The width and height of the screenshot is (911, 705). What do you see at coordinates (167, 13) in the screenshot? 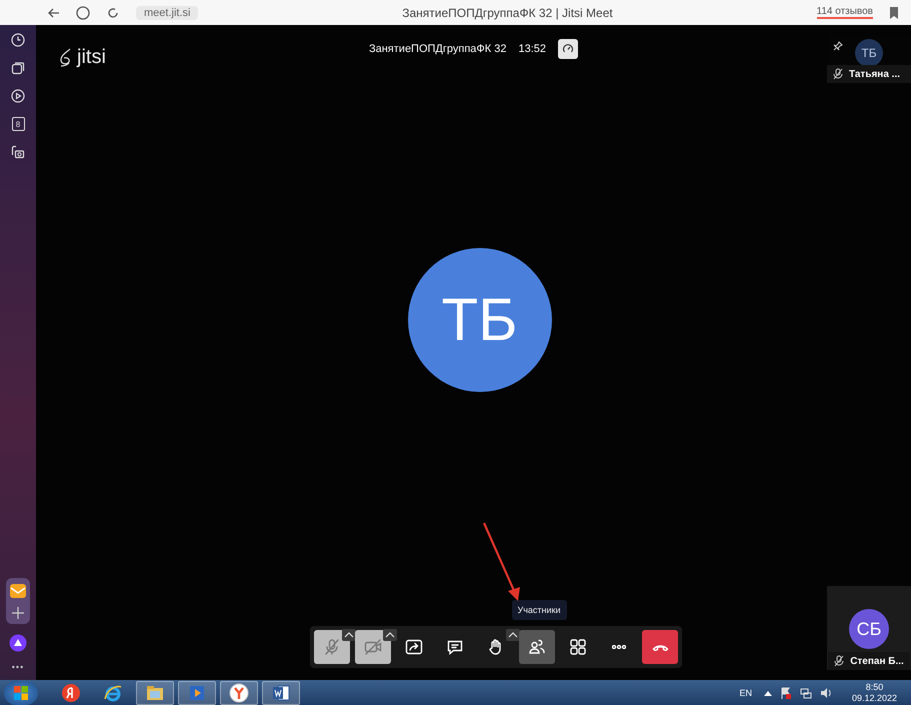
I see `address-field: meet.jit.si` at bounding box center [167, 13].